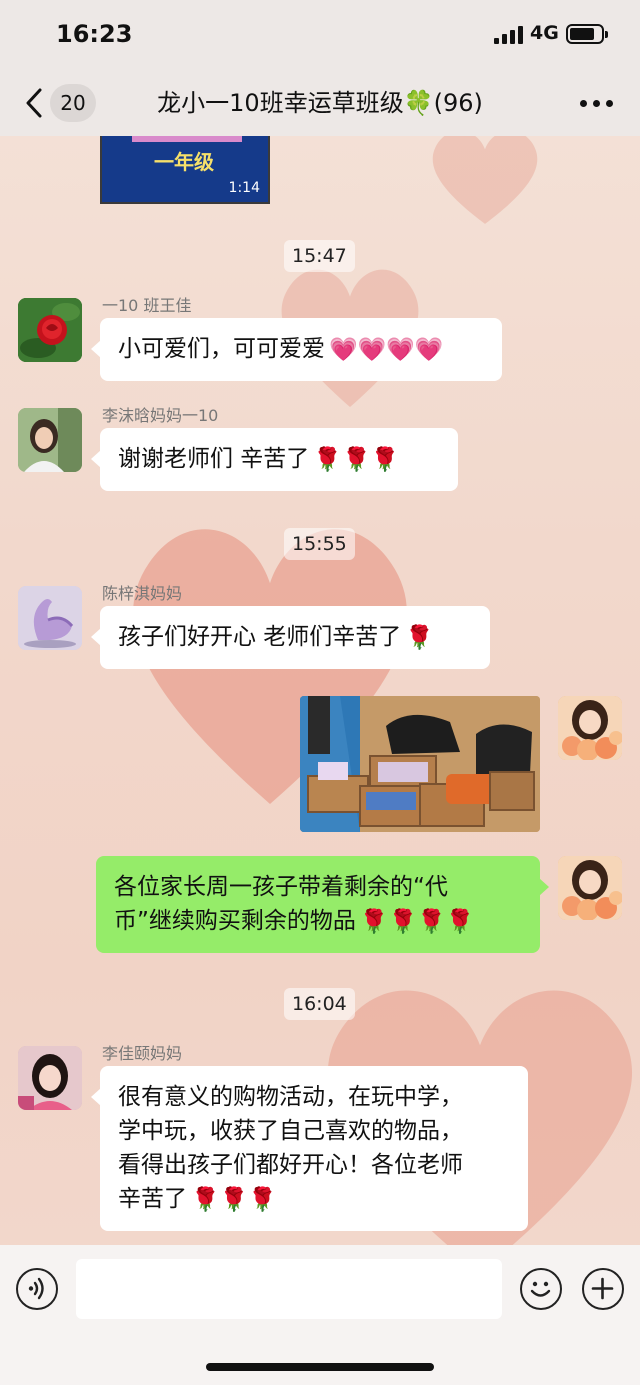  I want to click on message-bubble: 小可爱们，可可爱爱 💗💗💗💗, so click(296, 349).